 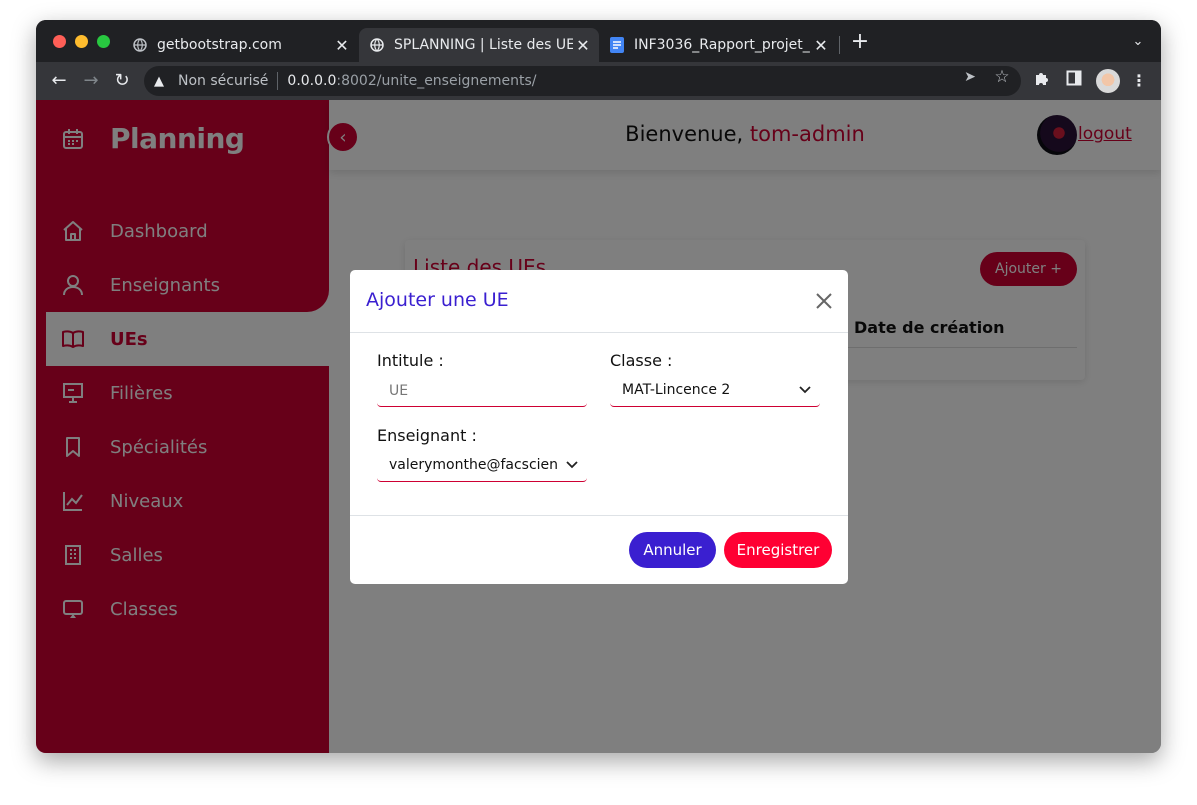 What do you see at coordinates (59, 41) in the screenshot?
I see `close-window-button` at bounding box center [59, 41].